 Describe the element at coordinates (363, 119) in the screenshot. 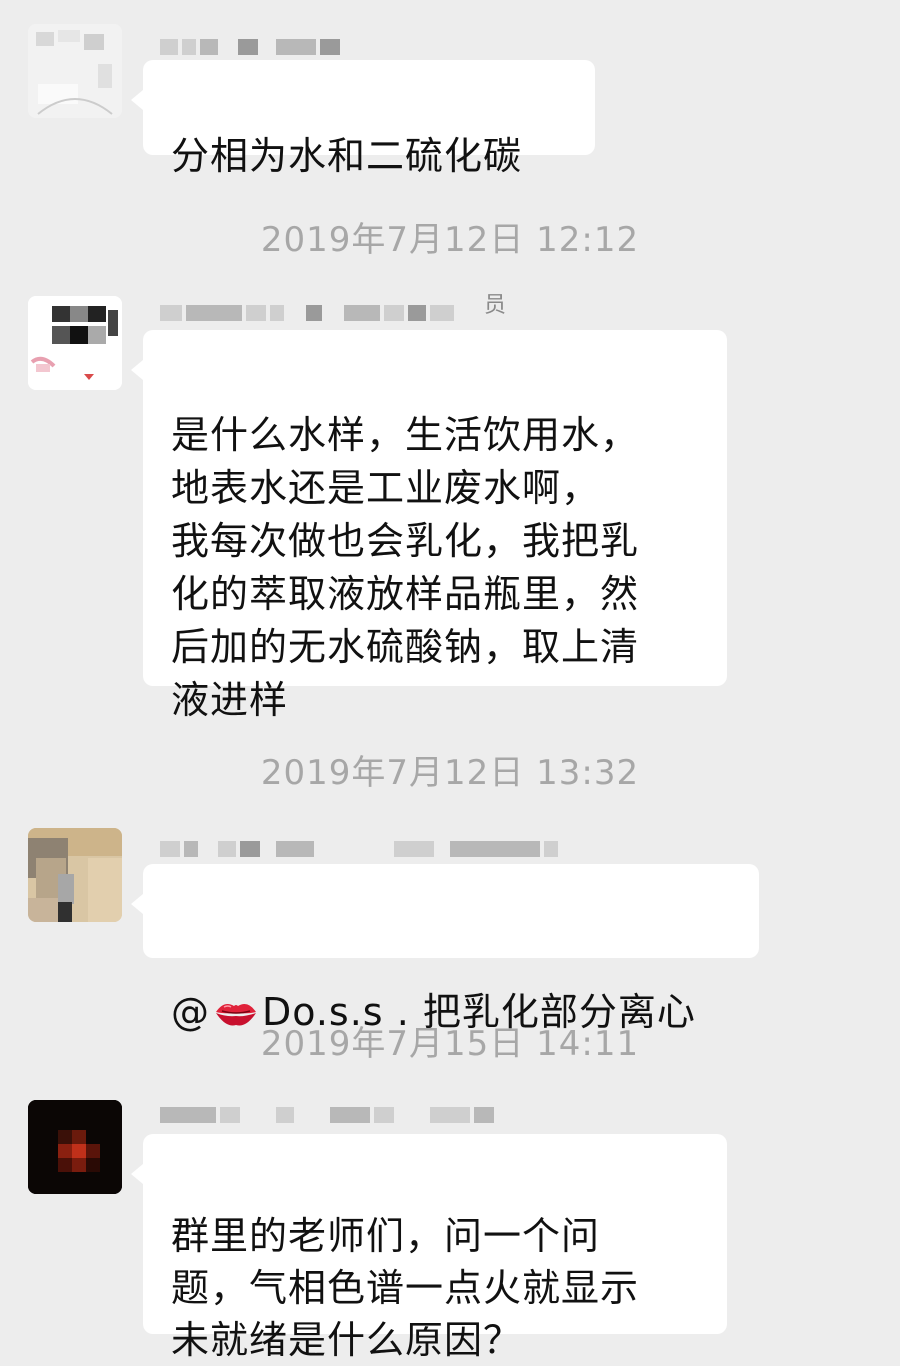

I see `message-bubble: 分相为水和二硫化碳` at that location.